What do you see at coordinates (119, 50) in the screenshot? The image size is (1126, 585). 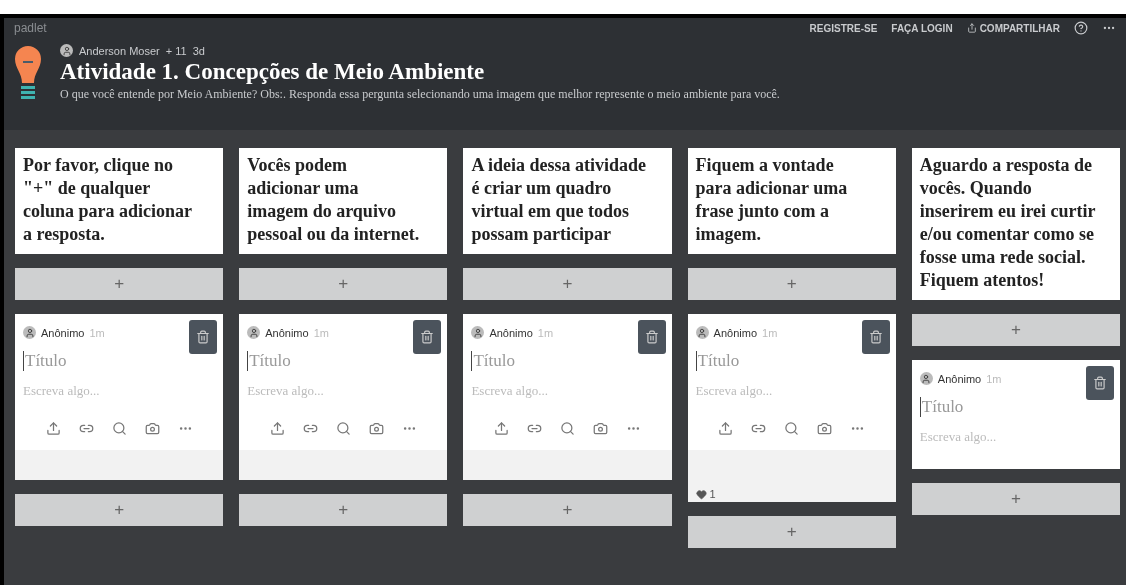 I see `author-name: Anderson Moser` at bounding box center [119, 50].